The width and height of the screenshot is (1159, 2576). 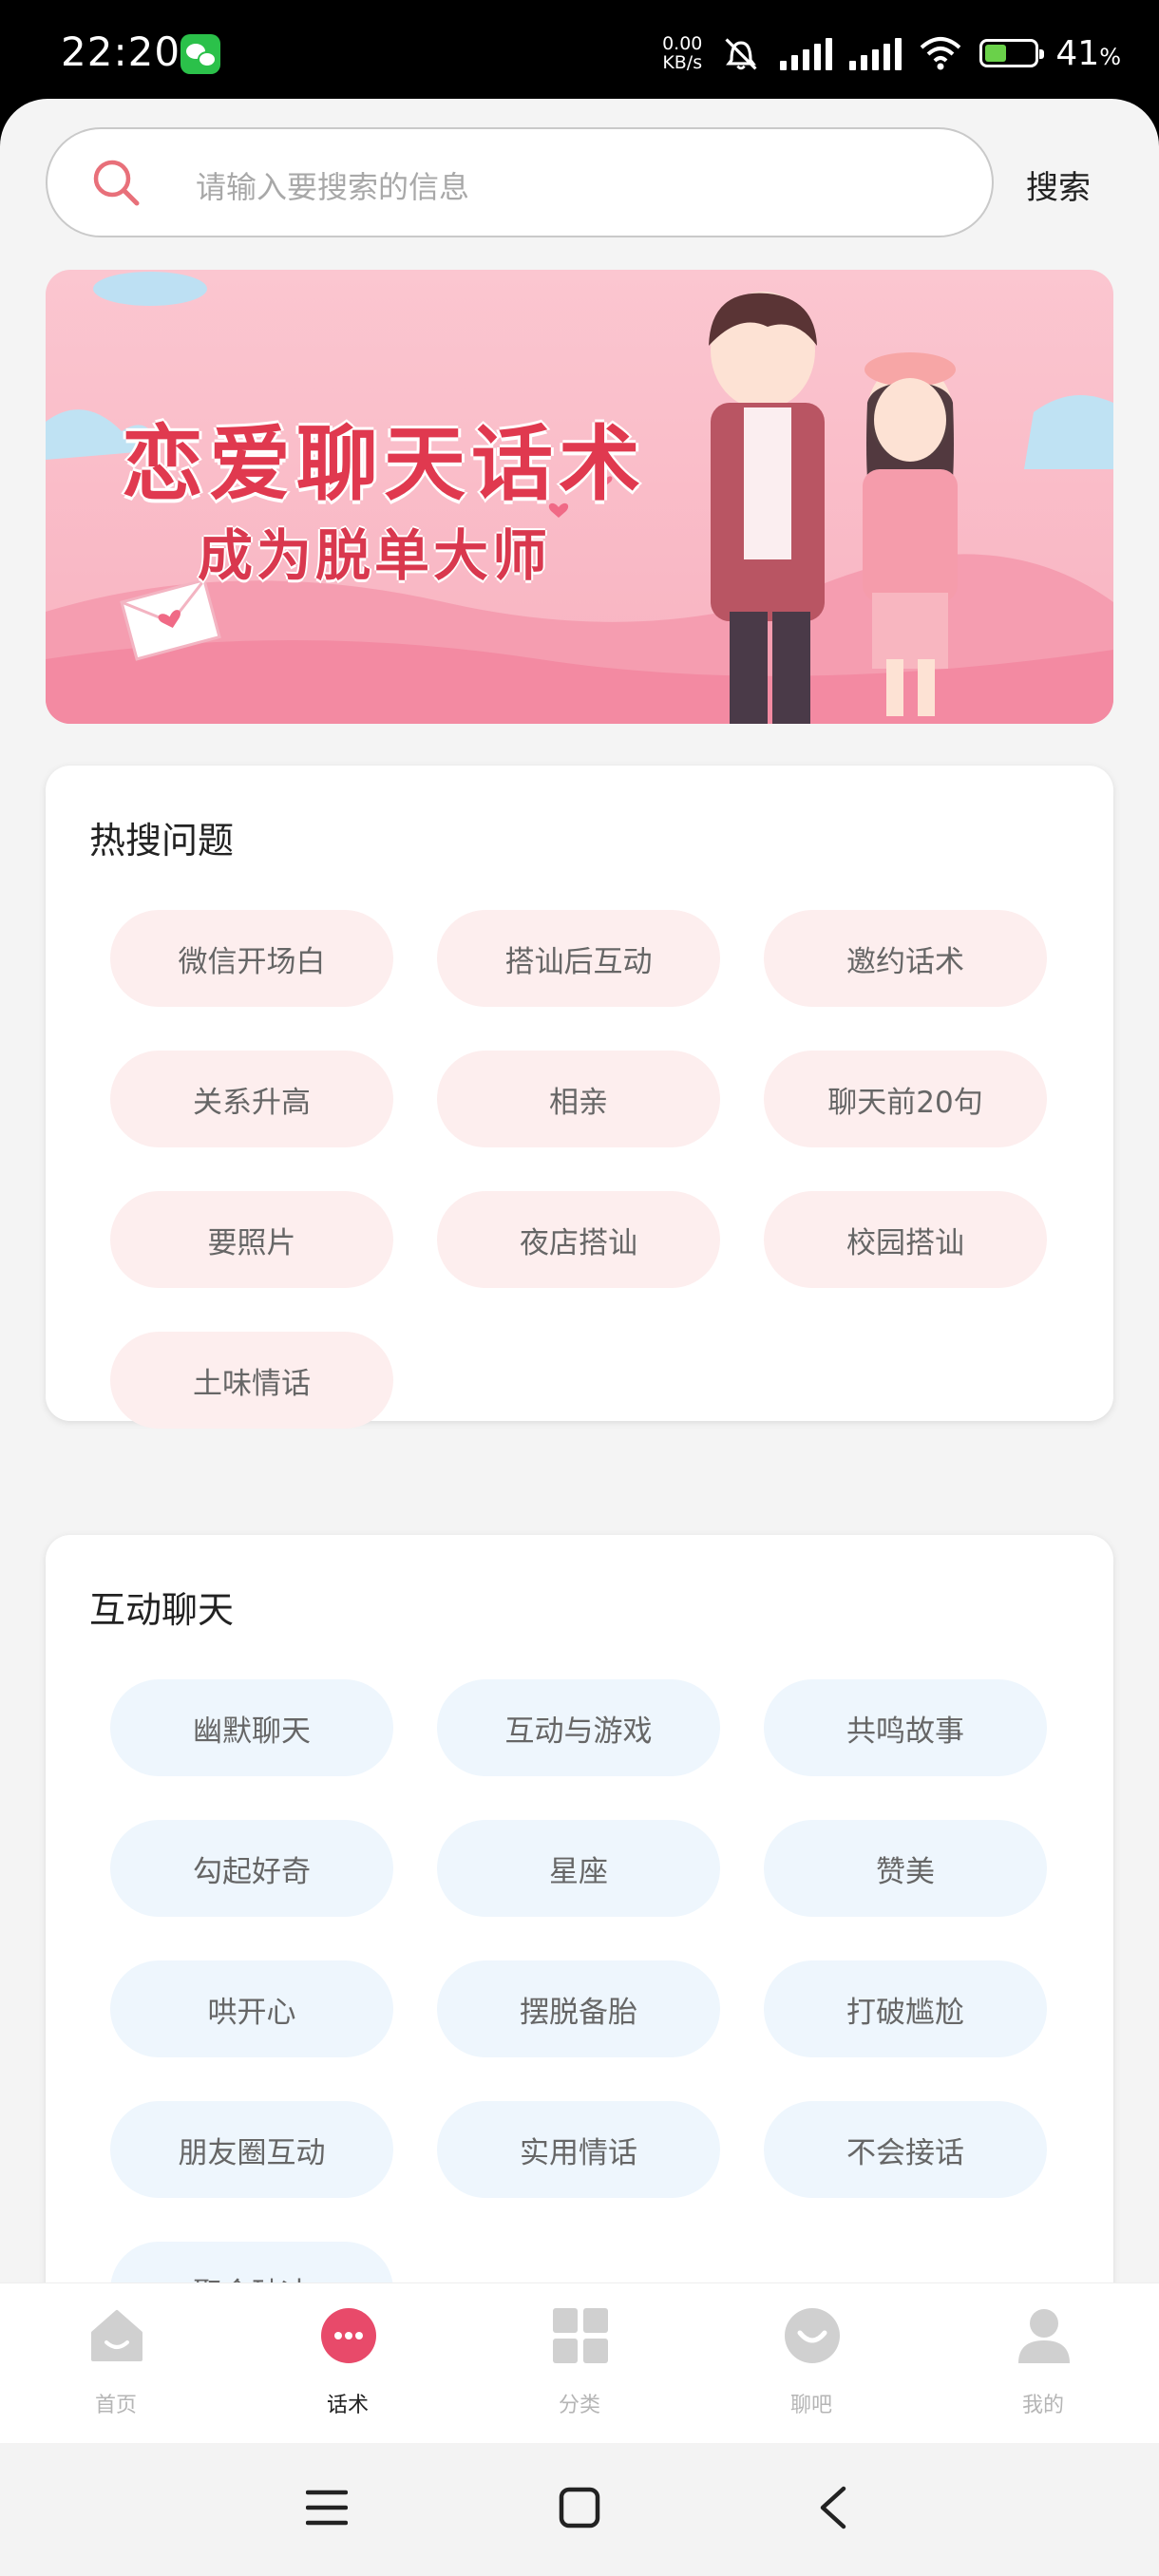 I want to click on hot-tag: 土味情话, so click(x=251, y=1380).